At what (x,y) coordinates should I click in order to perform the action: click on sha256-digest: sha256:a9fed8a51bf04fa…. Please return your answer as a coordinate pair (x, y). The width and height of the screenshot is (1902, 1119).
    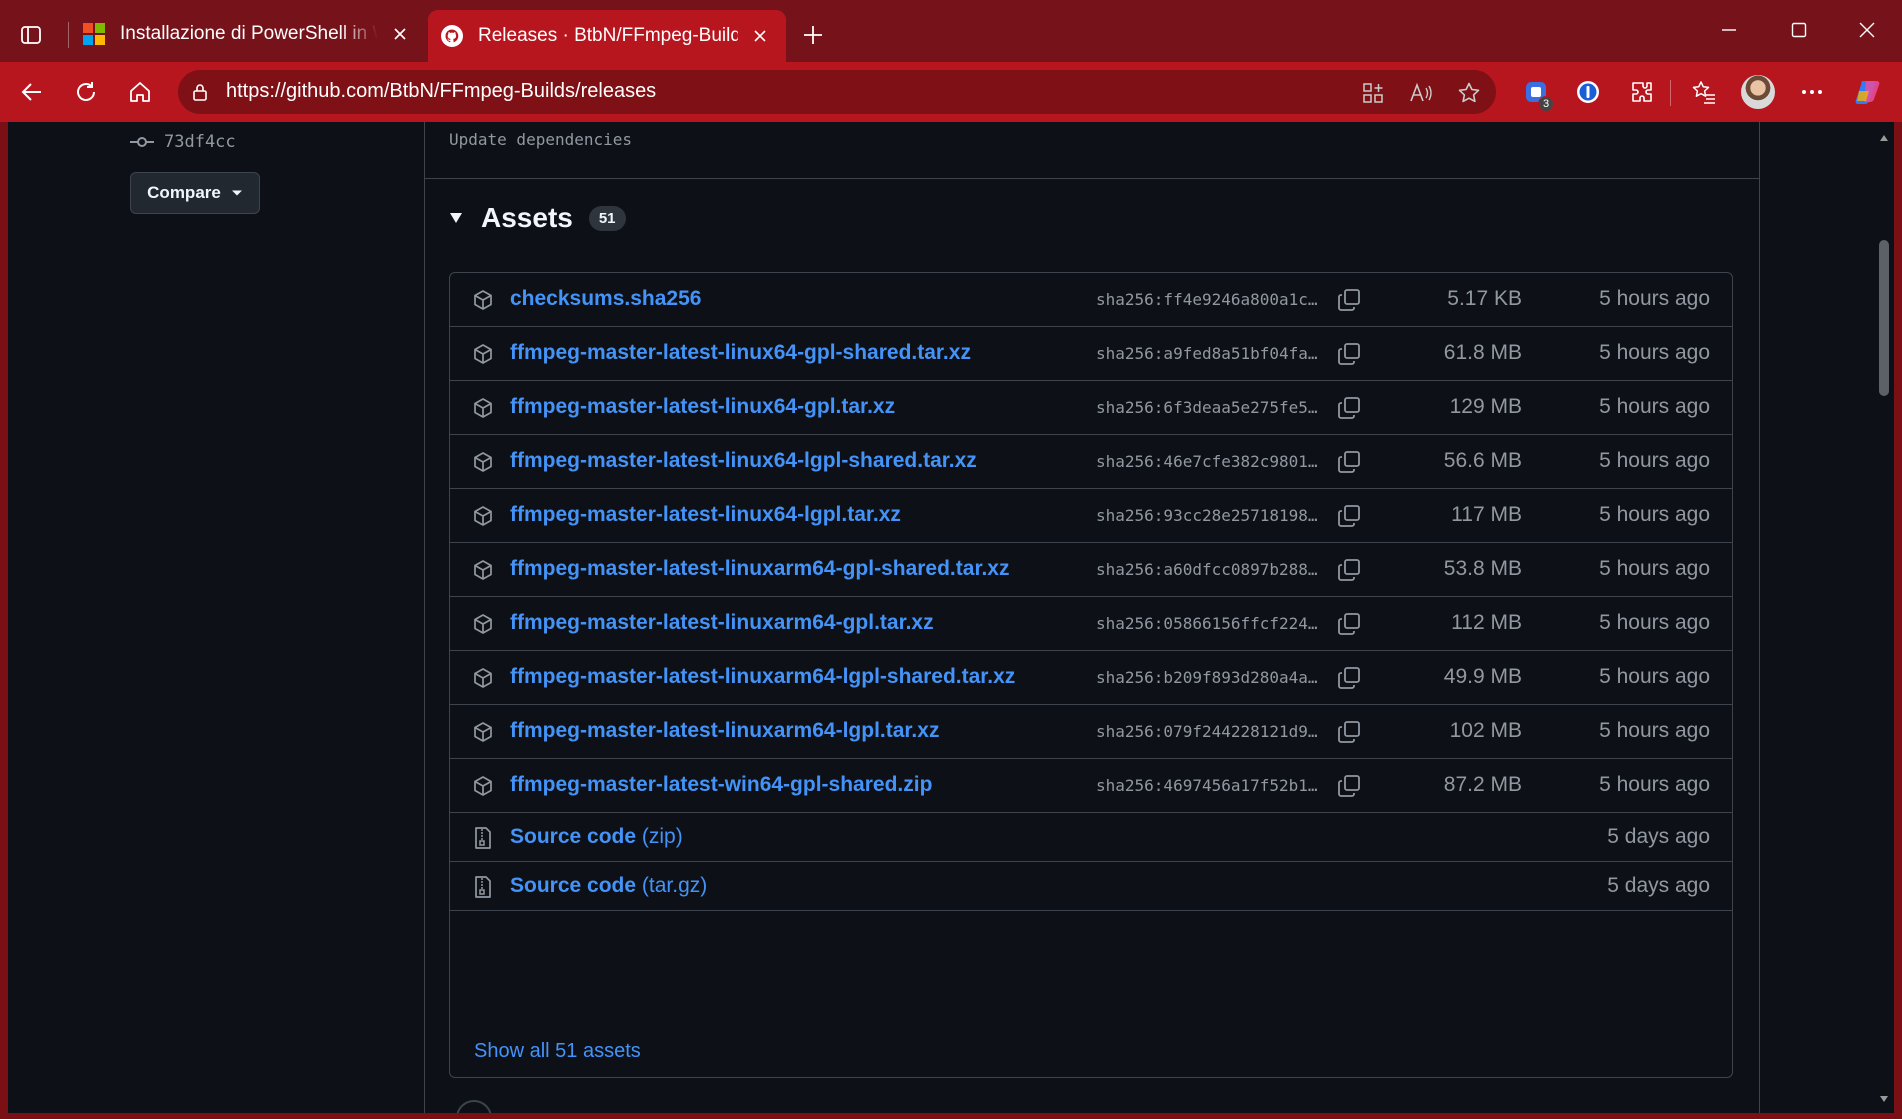
    Looking at the image, I should click on (1207, 353).